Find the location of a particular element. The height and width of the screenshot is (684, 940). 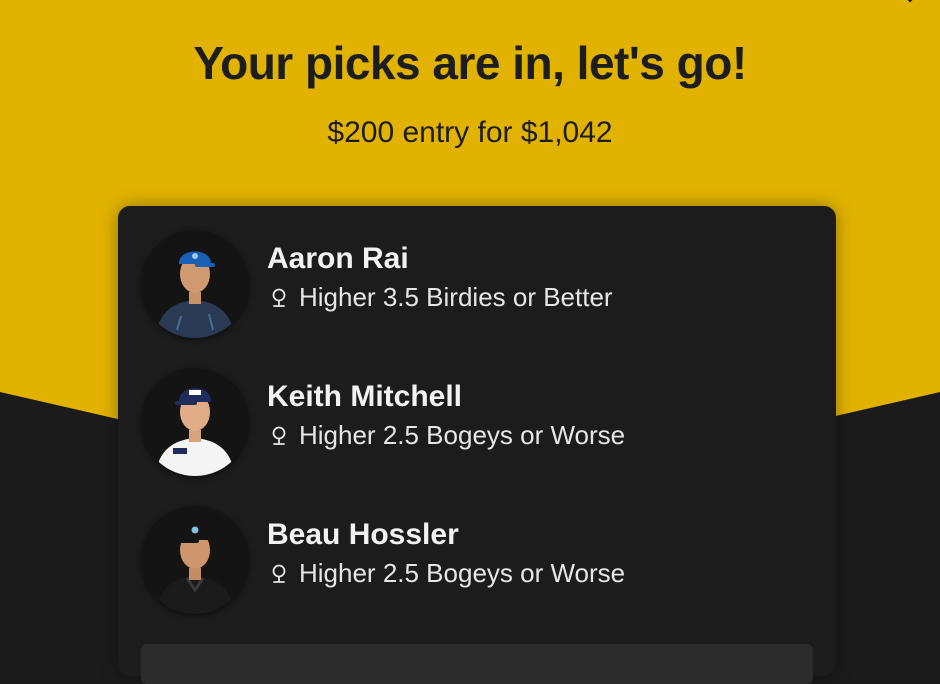

player-name: Beau Hossler is located at coordinates (363, 534).